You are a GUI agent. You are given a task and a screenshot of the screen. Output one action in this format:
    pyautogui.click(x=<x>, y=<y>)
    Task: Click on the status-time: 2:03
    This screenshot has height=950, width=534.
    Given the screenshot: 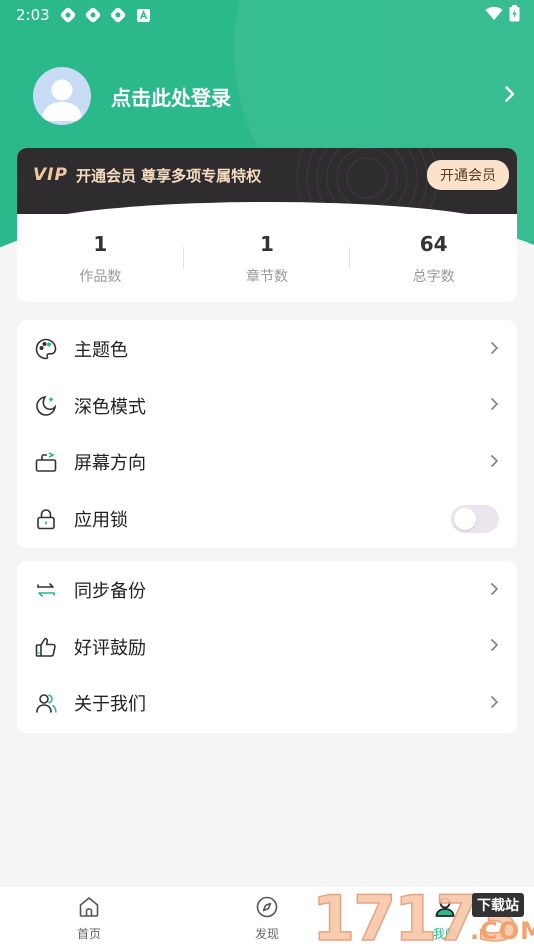 What is the action you would take?
    pyautogui.click(x=33, y=15)
    